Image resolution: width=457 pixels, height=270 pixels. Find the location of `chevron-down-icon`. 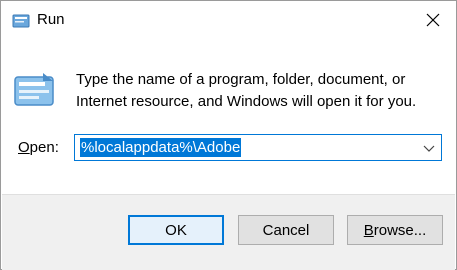

chevron-down-icon is located at coordinates (429, 148).